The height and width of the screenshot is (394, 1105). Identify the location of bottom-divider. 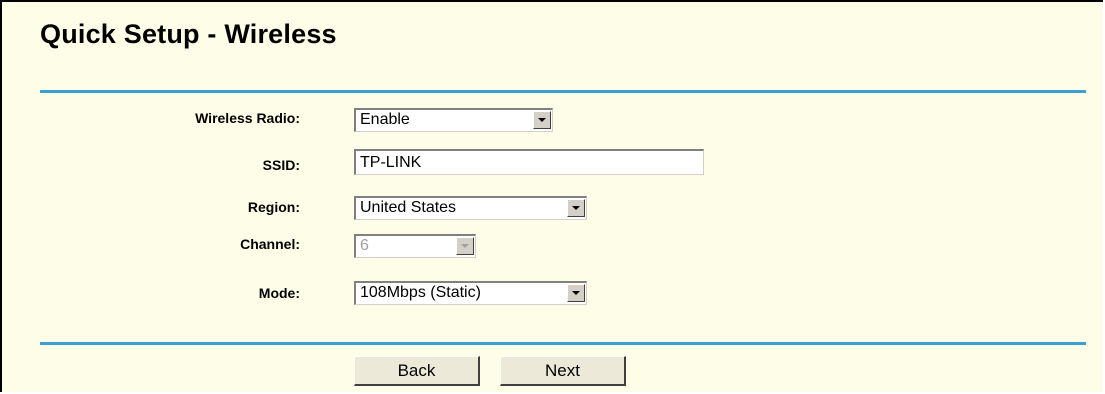
(563, 343).